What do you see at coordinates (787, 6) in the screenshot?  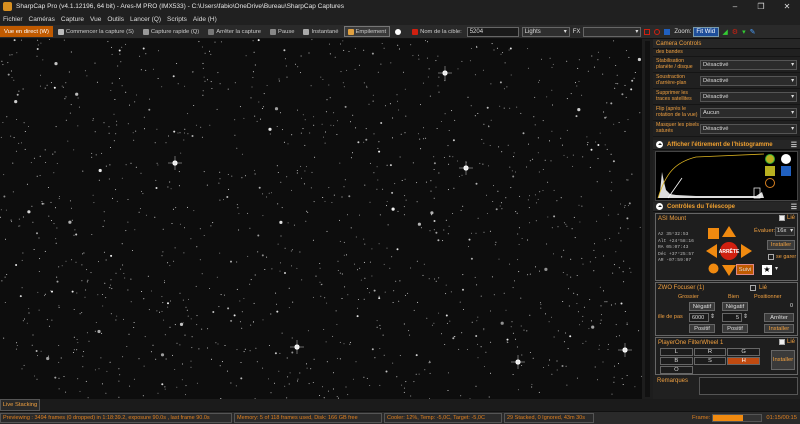 I see `close-button: ✕` at bounding box center [787, 6].